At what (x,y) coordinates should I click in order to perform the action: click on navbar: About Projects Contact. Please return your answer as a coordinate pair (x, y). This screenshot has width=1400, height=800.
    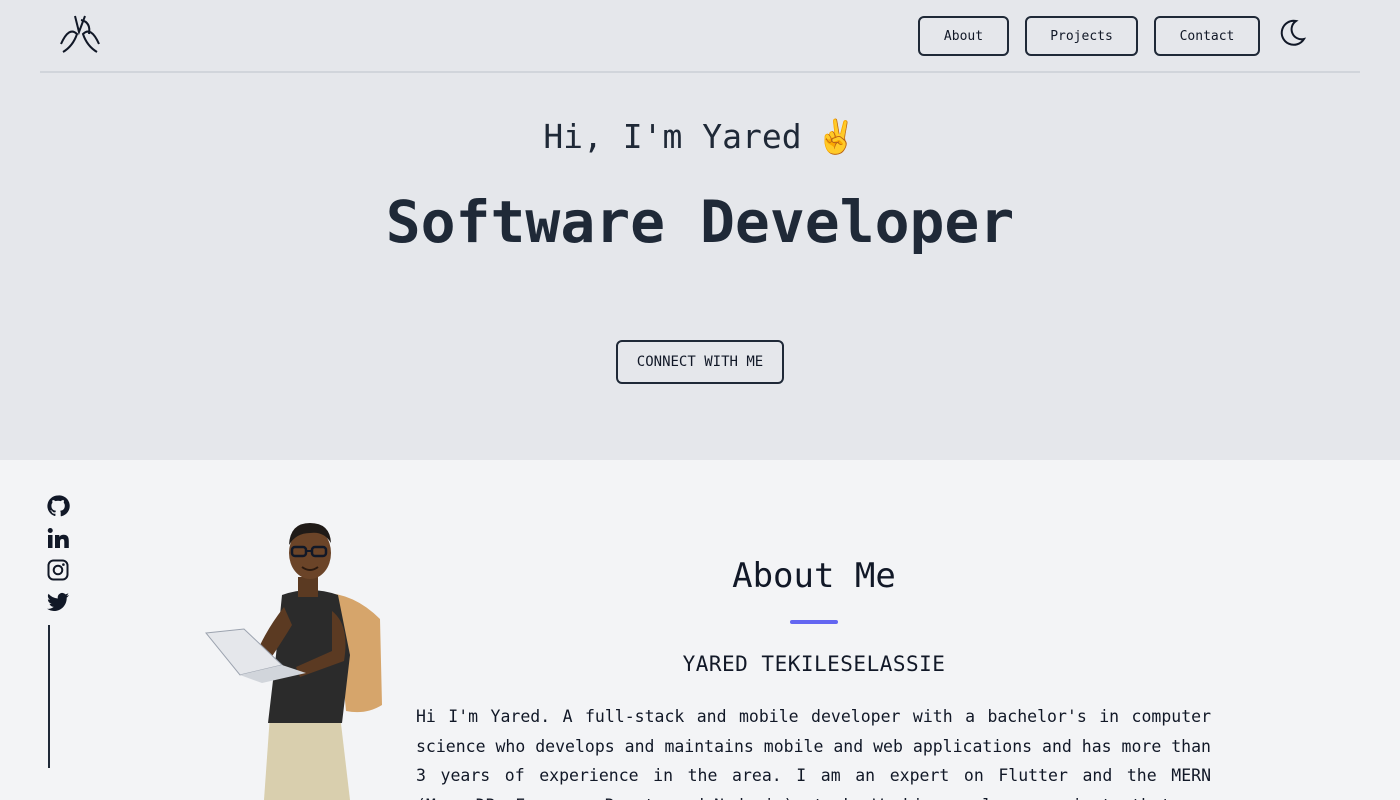
    Looking at the image, I should click on (700, 36).